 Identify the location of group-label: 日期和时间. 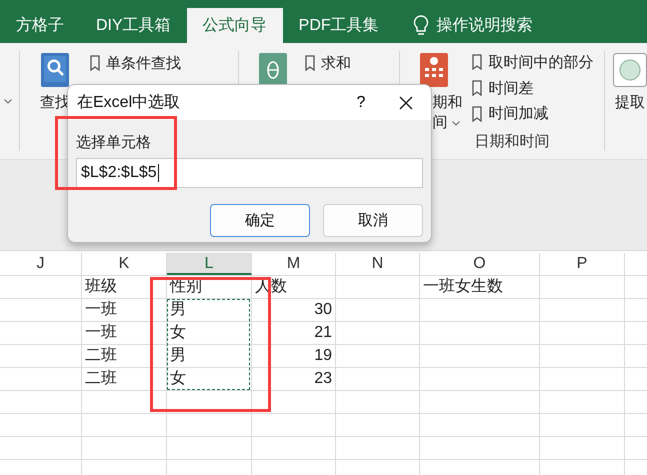
(512, 142).